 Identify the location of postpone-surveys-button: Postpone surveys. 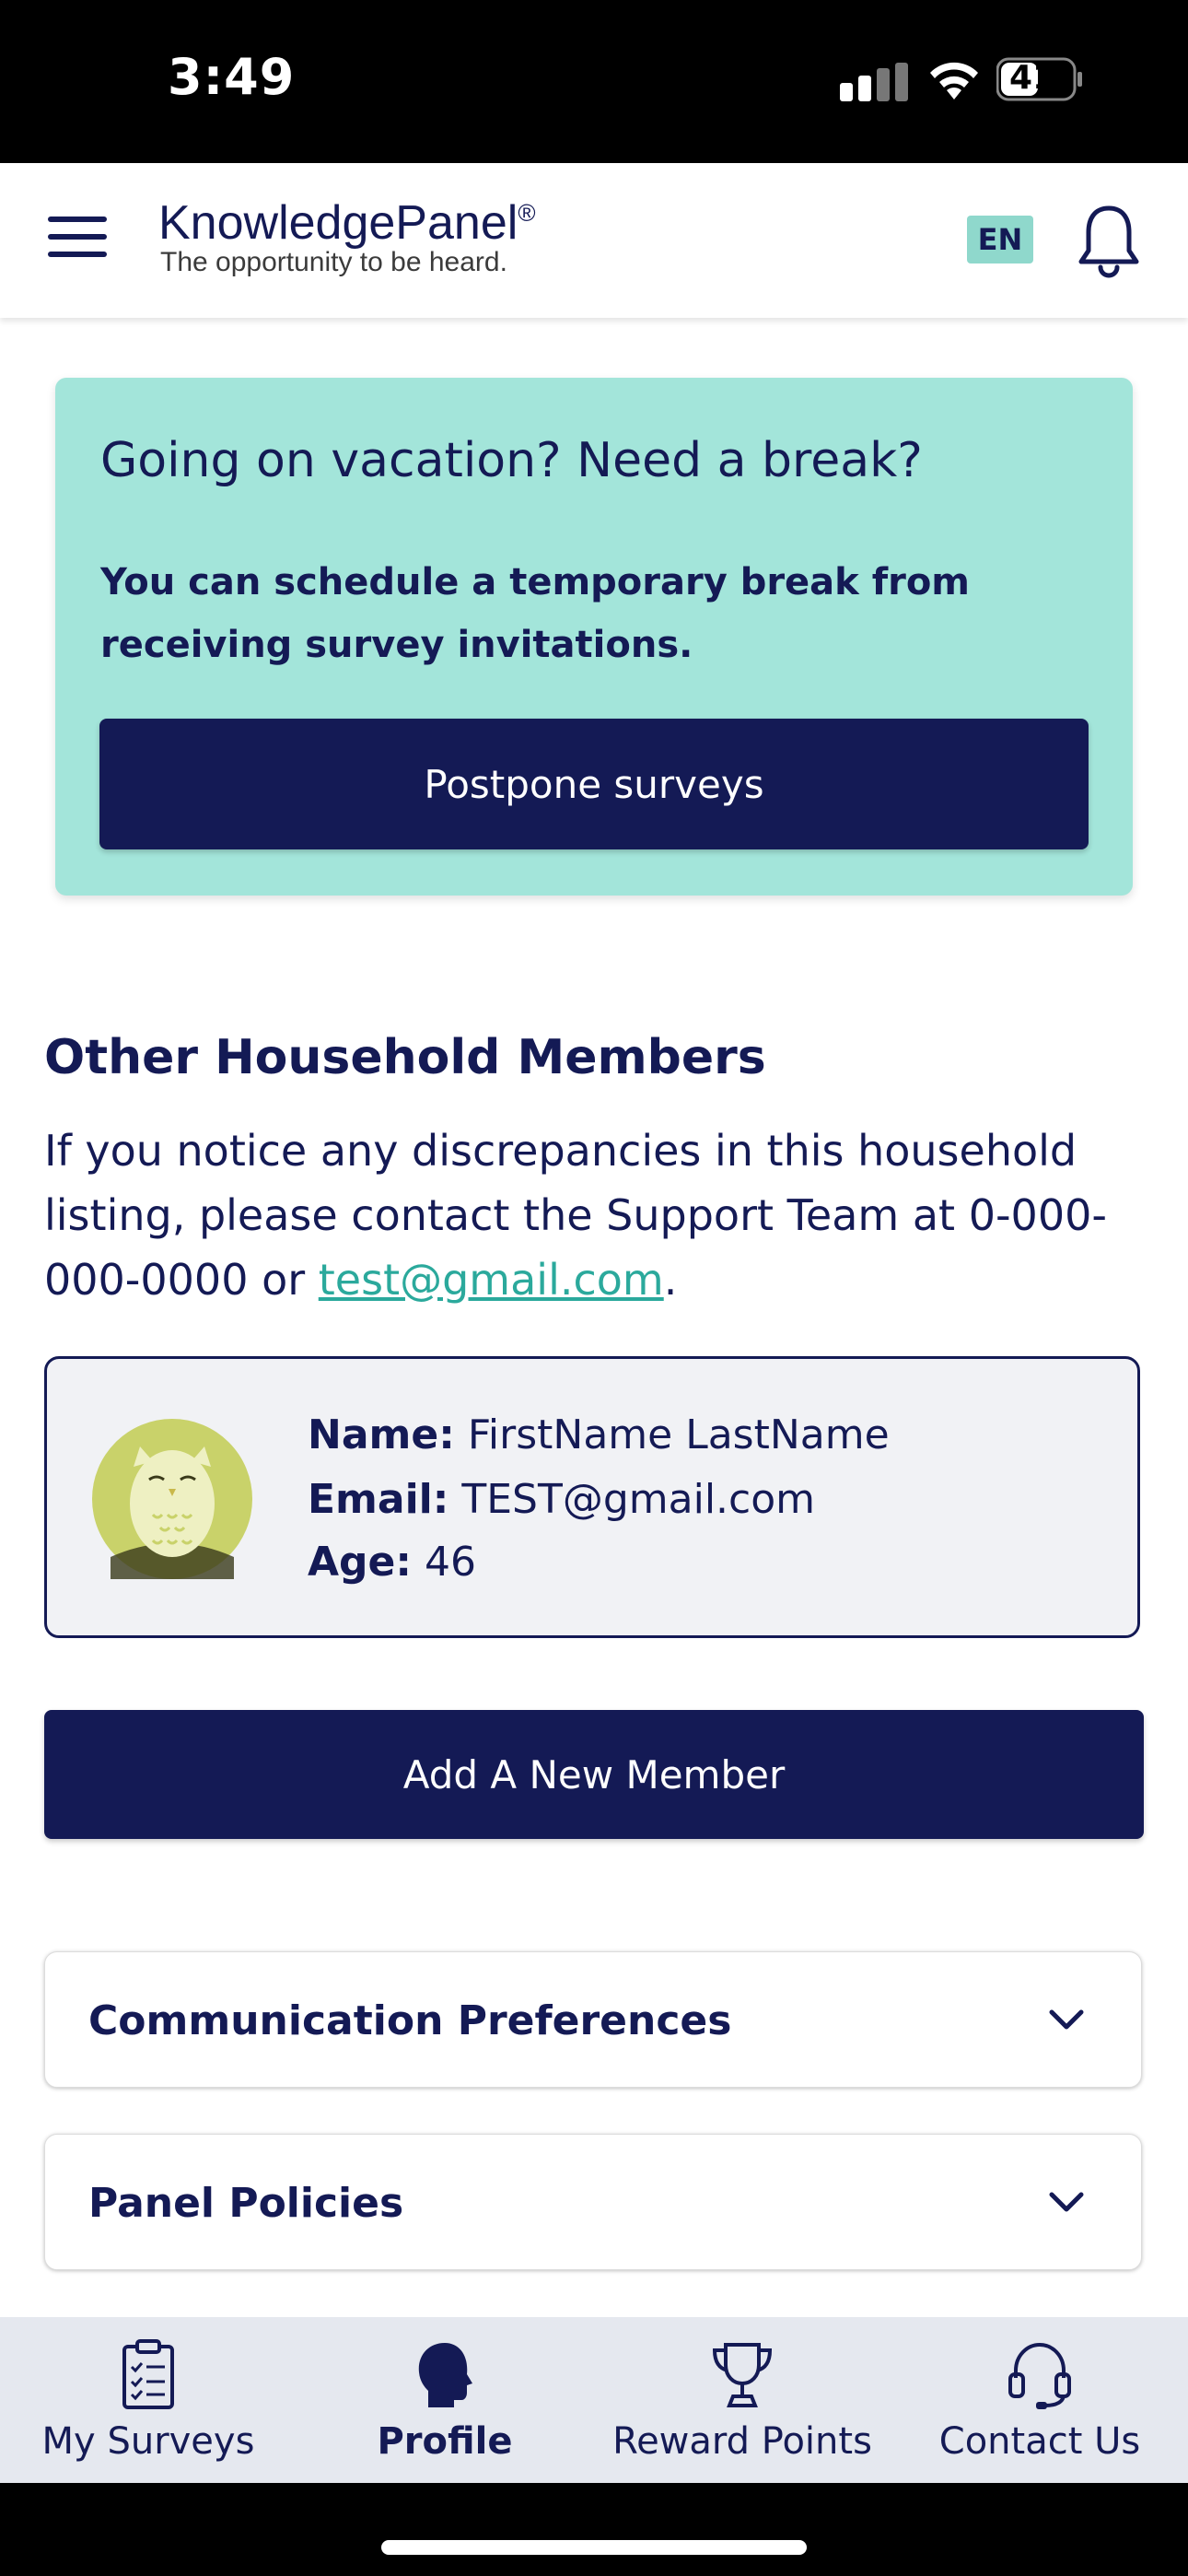
(594, 784).